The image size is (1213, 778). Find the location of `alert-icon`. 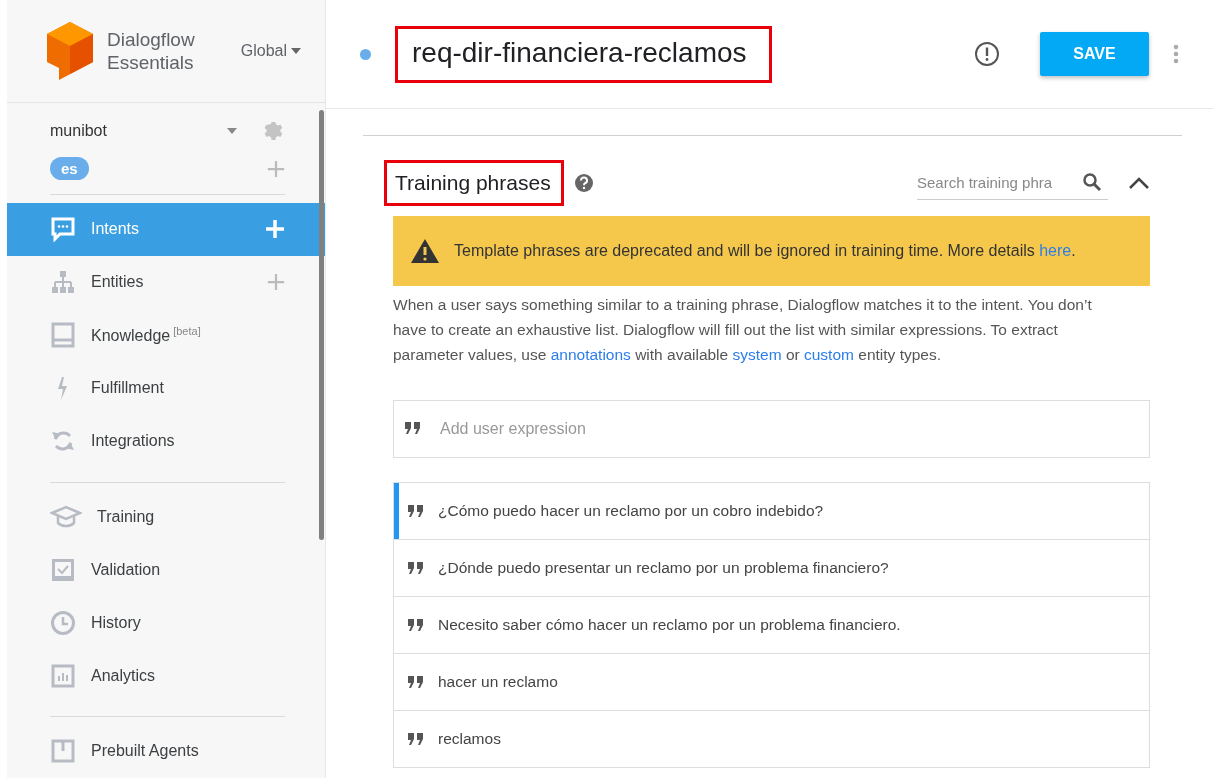

alert-icon is located at coordinates (987, 54).